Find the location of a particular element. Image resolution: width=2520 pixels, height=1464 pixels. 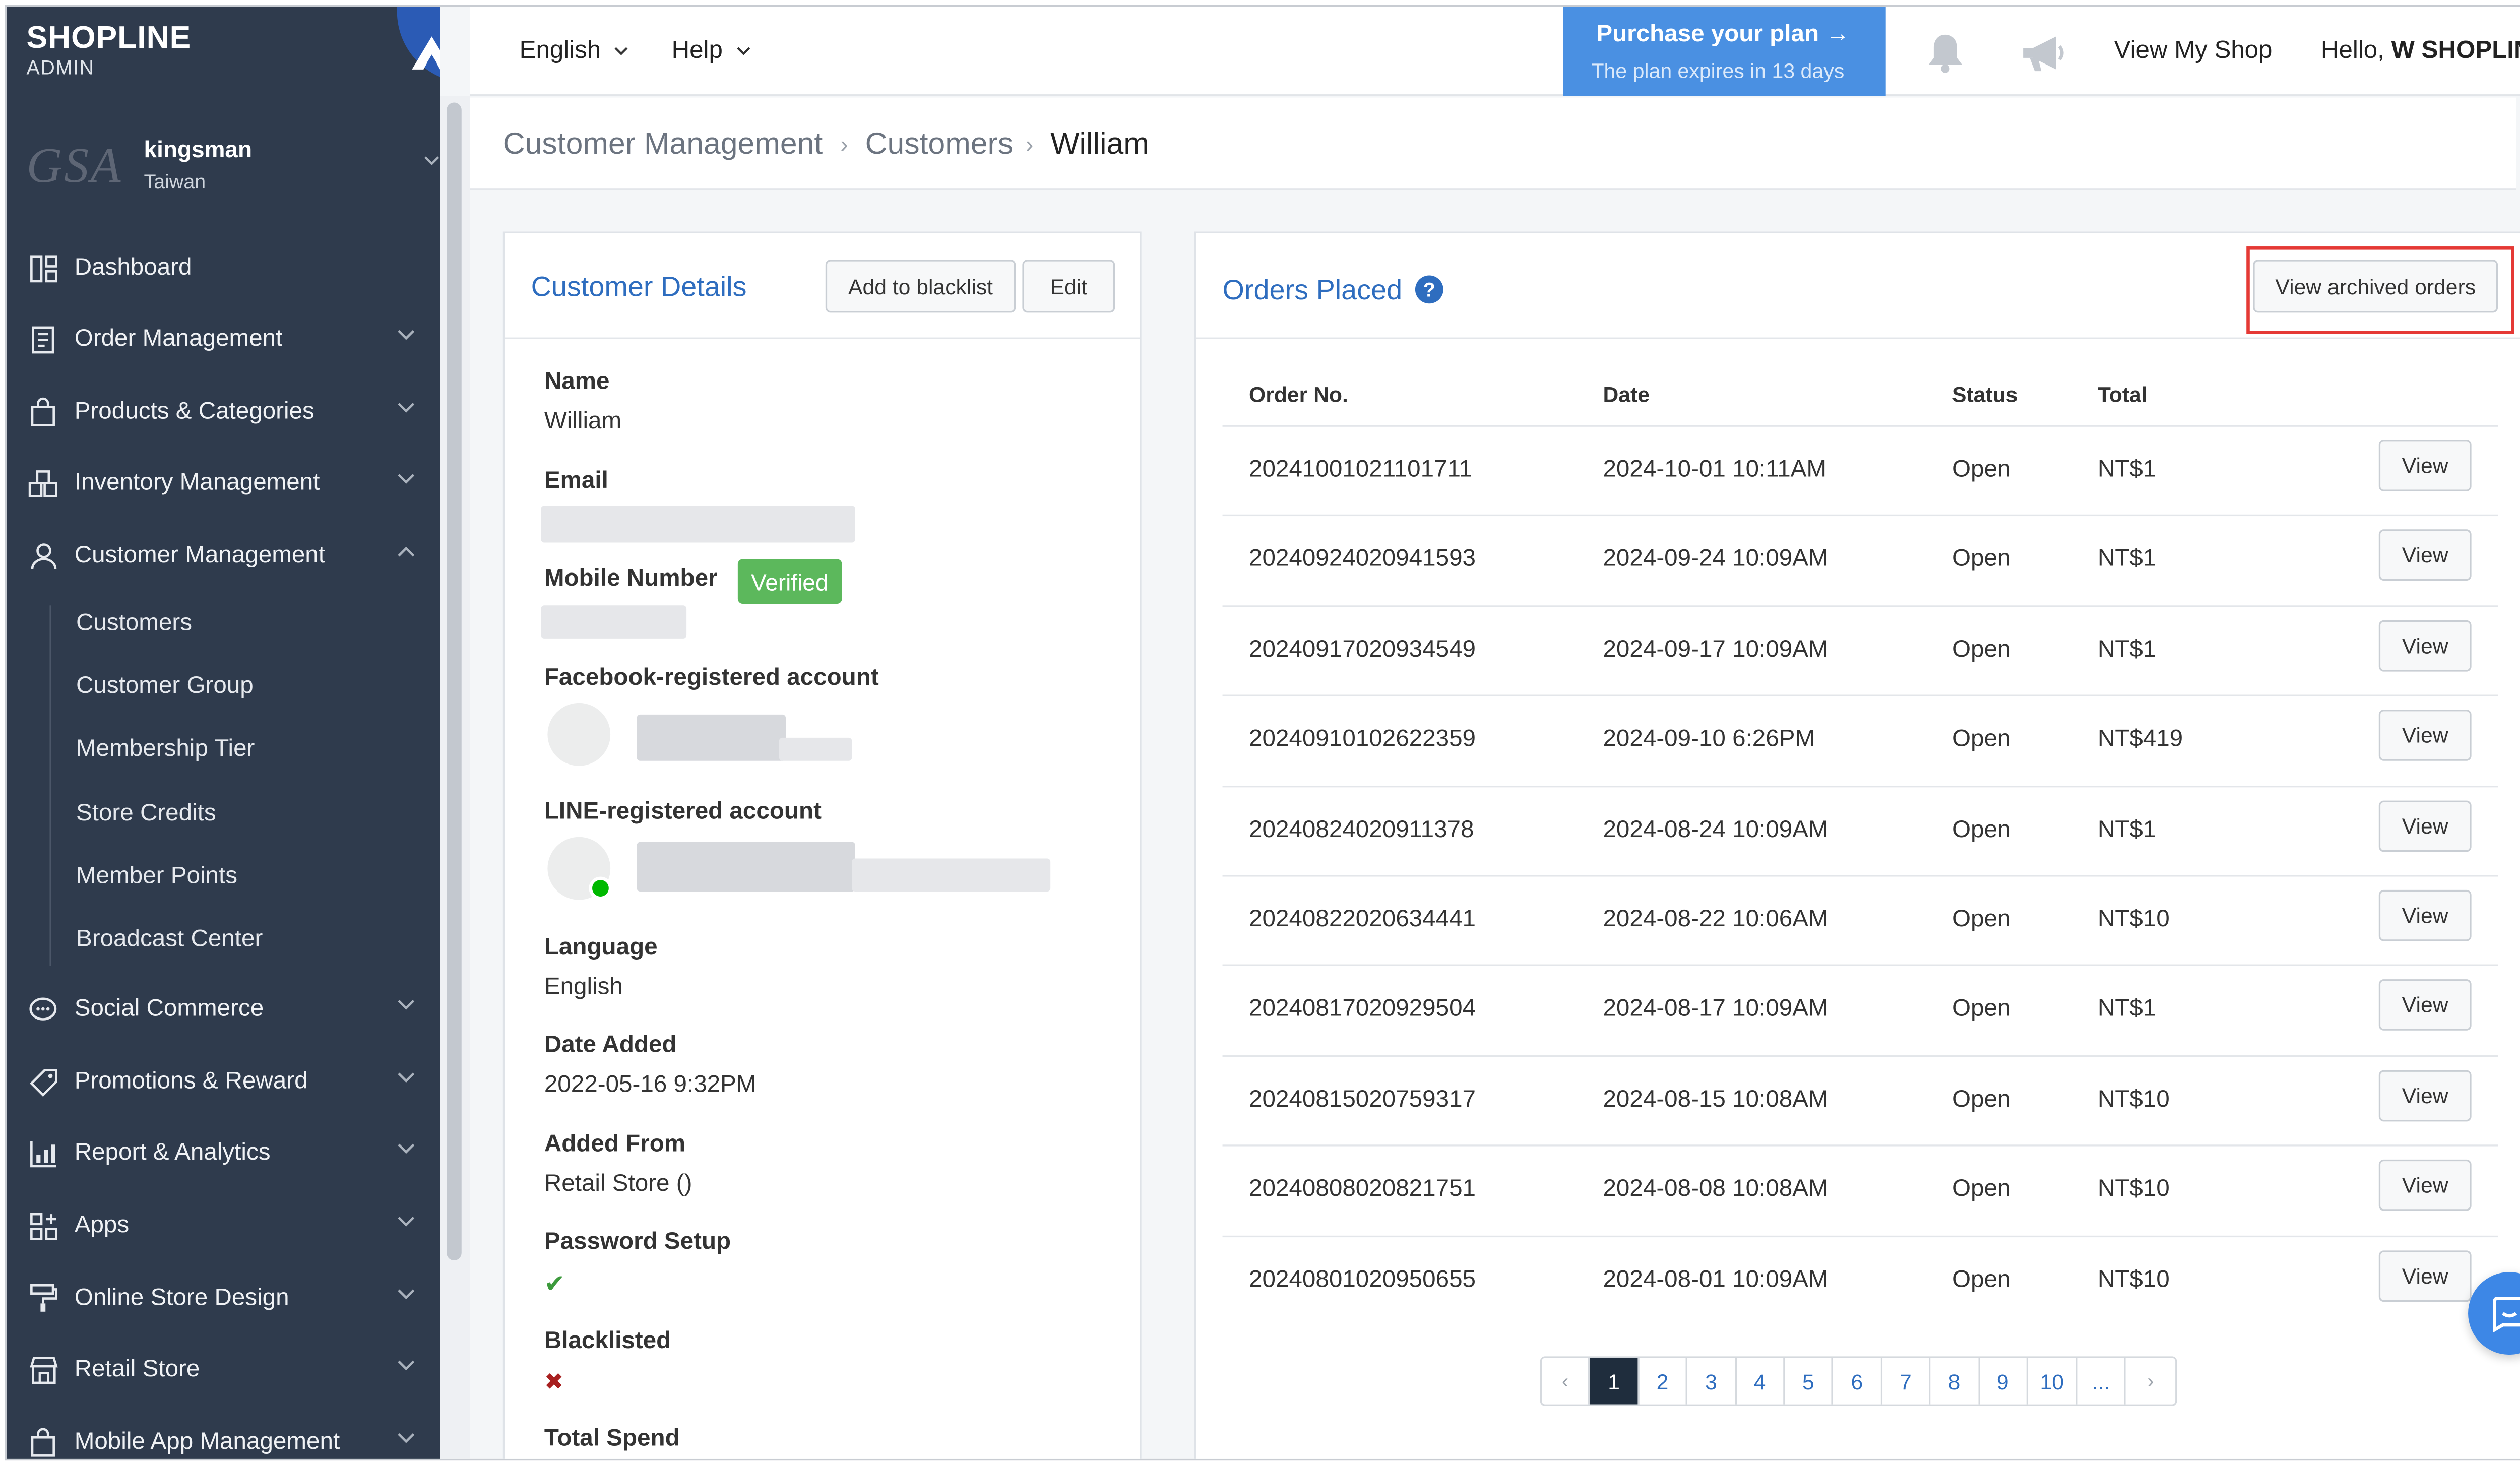

sidebar-item-label: Mobile App Management is located at coordinates (207, 1442).